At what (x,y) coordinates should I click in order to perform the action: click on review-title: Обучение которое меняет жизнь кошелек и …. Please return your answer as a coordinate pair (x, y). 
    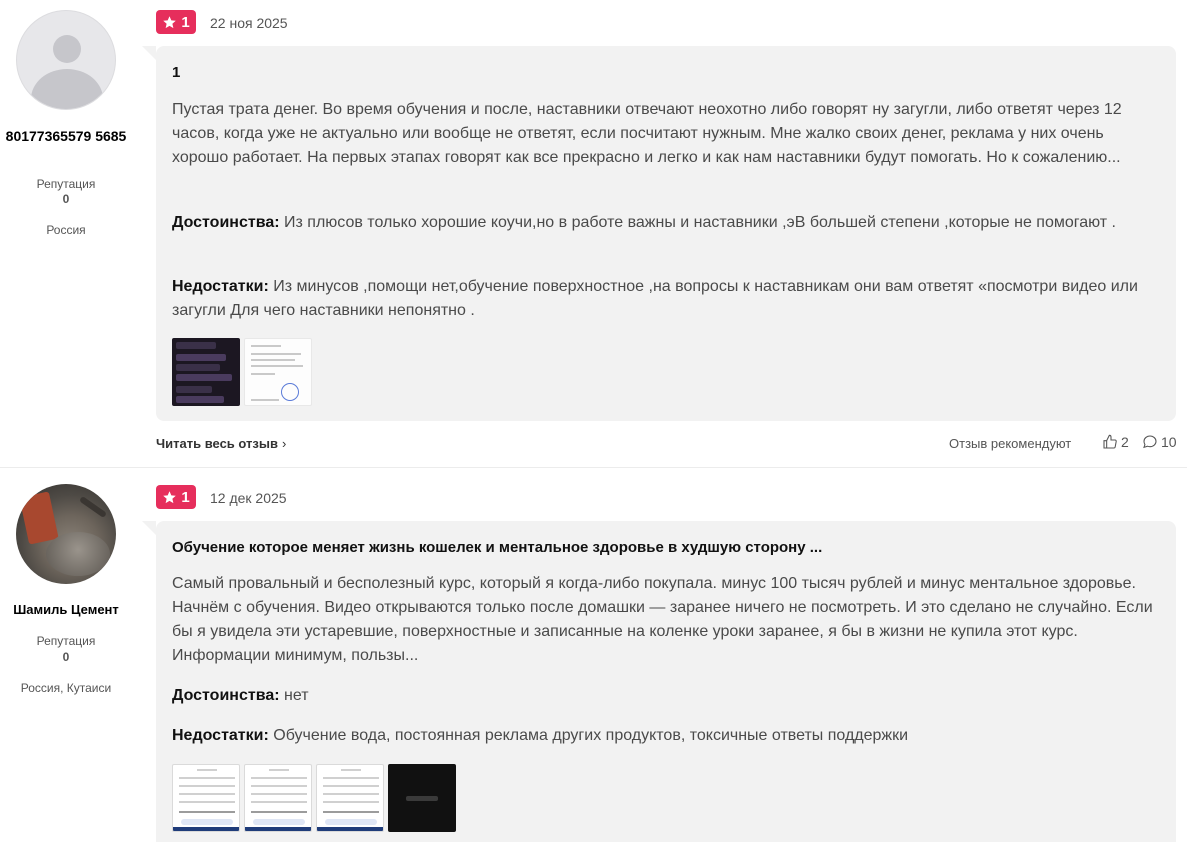
    Looking at the image, I should click on (497, 547).